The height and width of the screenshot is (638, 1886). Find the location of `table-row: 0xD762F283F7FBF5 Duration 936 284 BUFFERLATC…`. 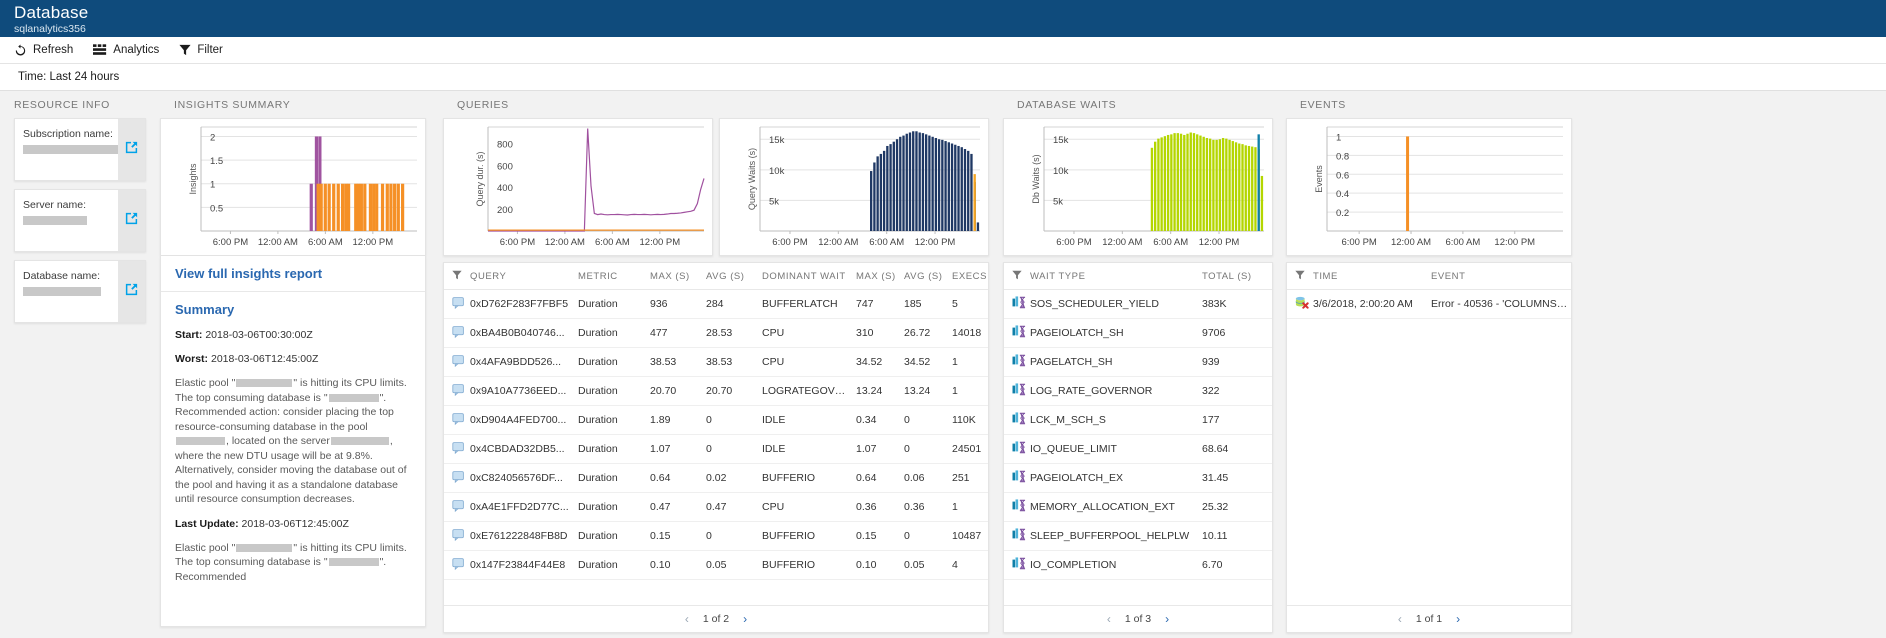

table-row: 0xD762F283F7FBF5 Duration 936 284 BUFFERLATC… is located at coordinates (716, 304).